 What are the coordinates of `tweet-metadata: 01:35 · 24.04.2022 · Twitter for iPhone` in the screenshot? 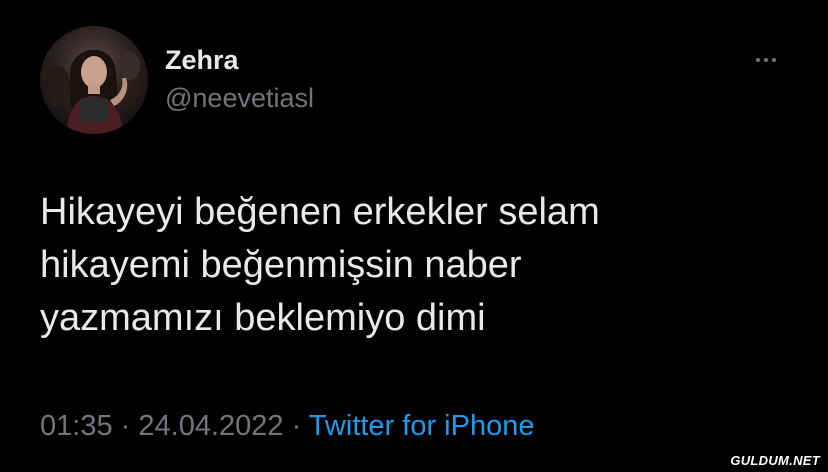 It's located at (287, 426).